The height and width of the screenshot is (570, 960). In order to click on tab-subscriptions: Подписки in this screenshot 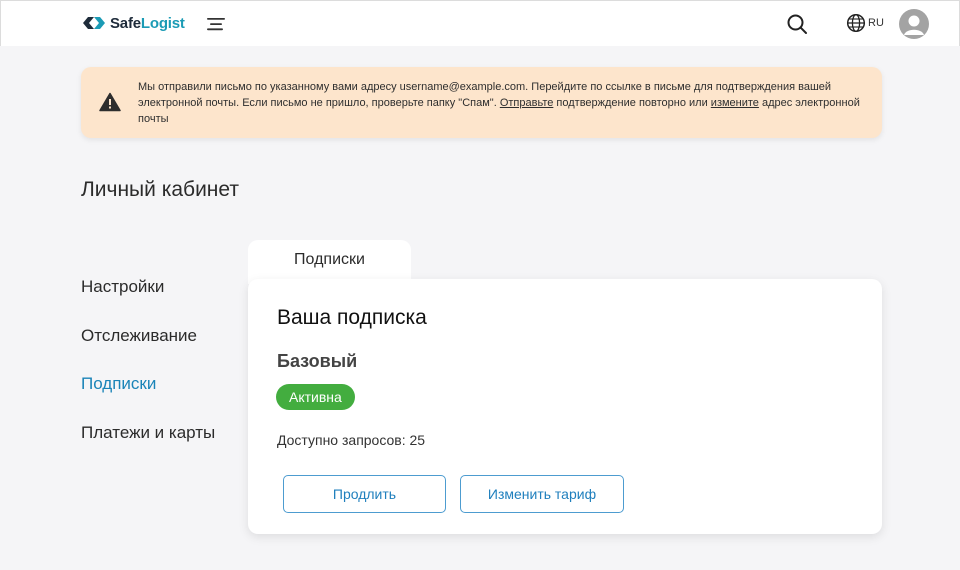, I will do `click(329, 262)`.